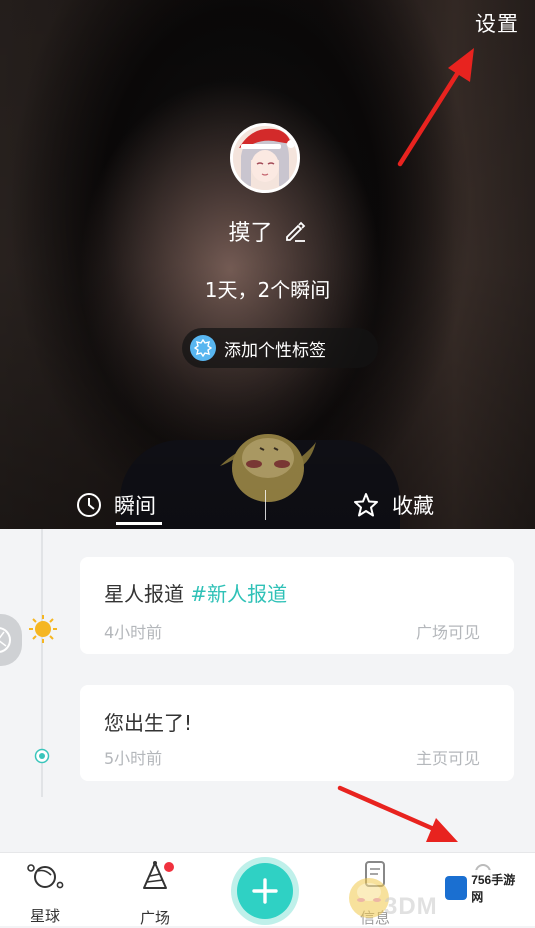  I want to click on site-logo-icon, so click(456, 888).